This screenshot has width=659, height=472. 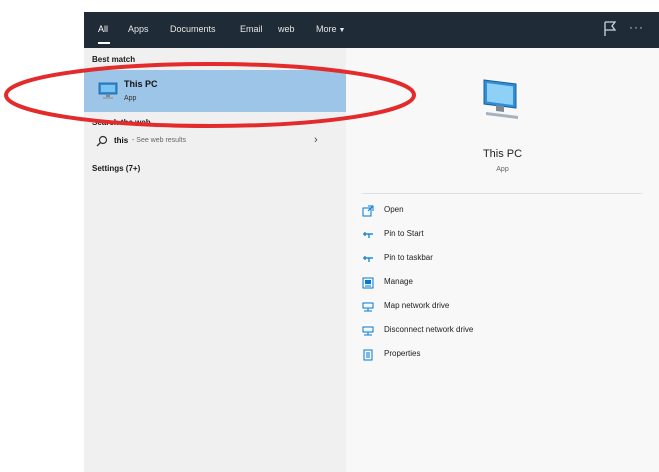 What do you see at coordinates (130, 98) in the screenshot?
I see `best-match-subtitle: App` at bounding box center [130, 98].